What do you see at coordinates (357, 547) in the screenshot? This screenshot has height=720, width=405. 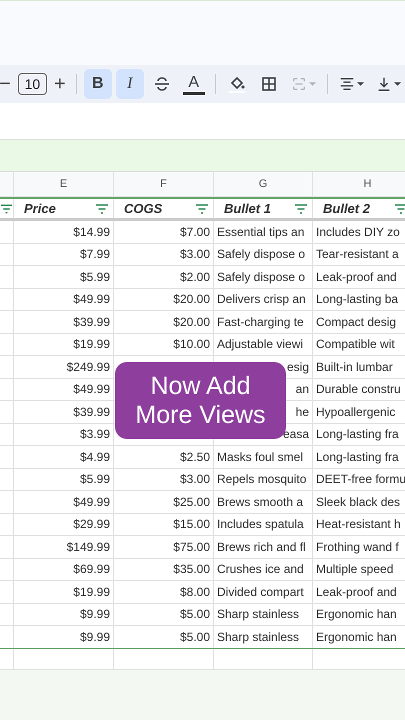 I see `table-cell: Frothing wand f` at bounding box center [357, 547].